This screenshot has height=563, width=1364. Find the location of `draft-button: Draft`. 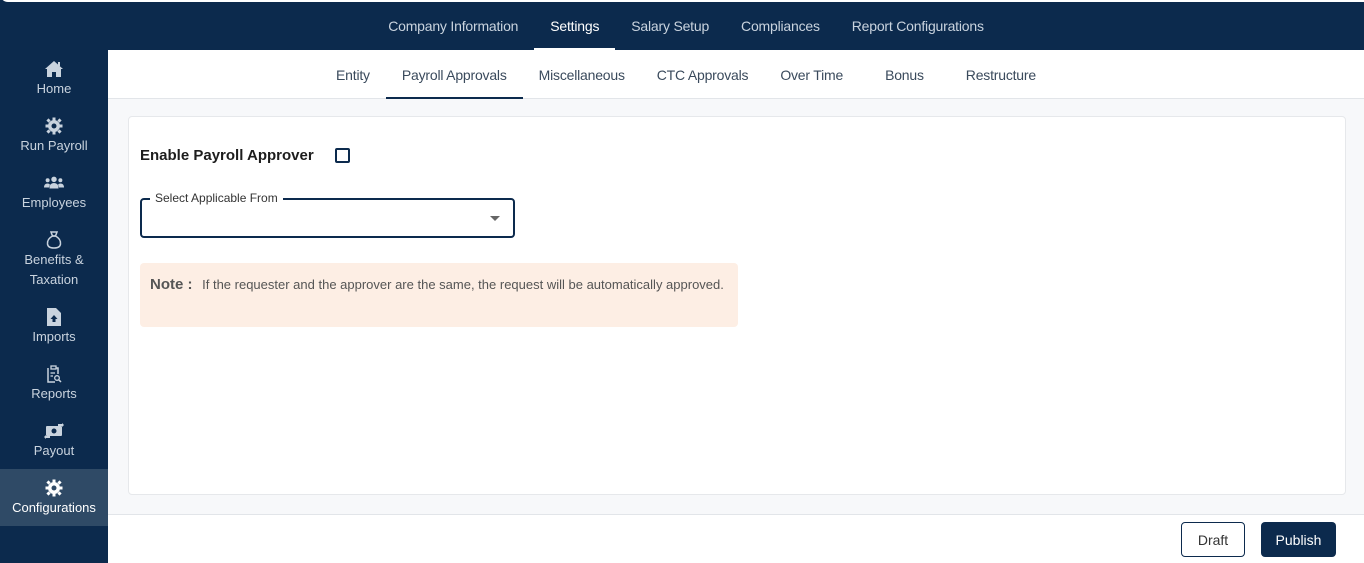

draft-button: Draft is located at coordinates (1213, 539).